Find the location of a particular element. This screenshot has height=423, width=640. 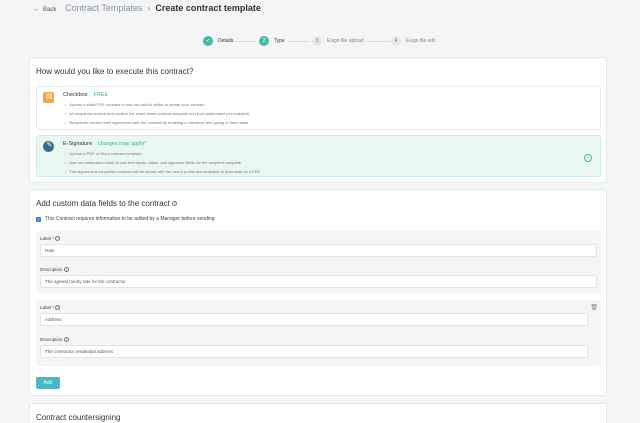

breadcrumb-parent: Contract Templates is located at coordinates (103, 8).